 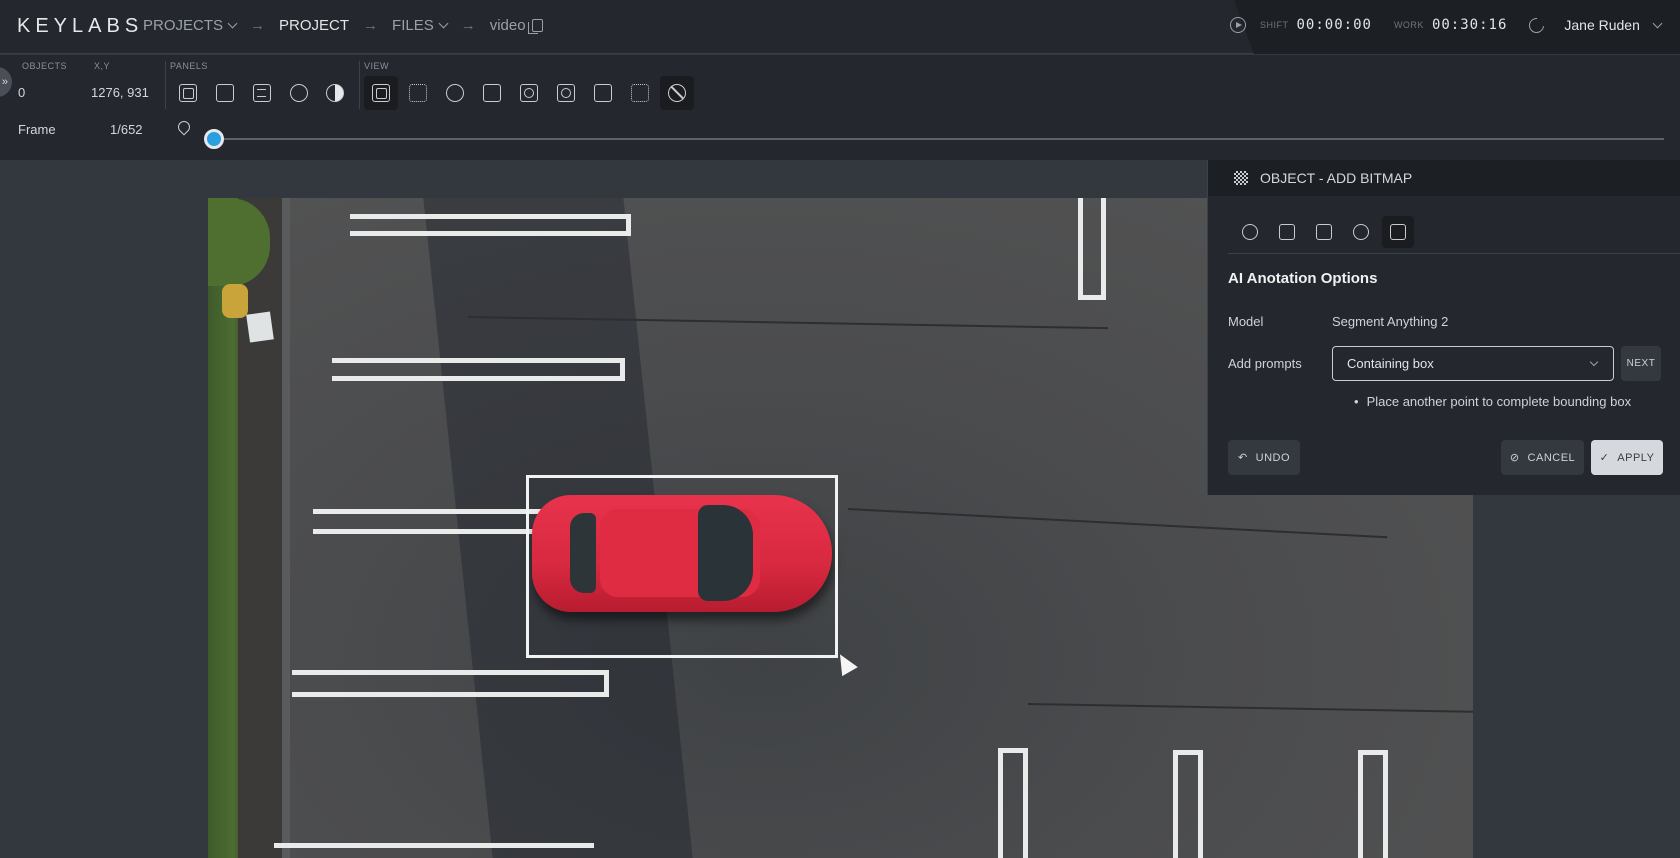 I want to click on view-dotted-button, so click(x=640, y=93).